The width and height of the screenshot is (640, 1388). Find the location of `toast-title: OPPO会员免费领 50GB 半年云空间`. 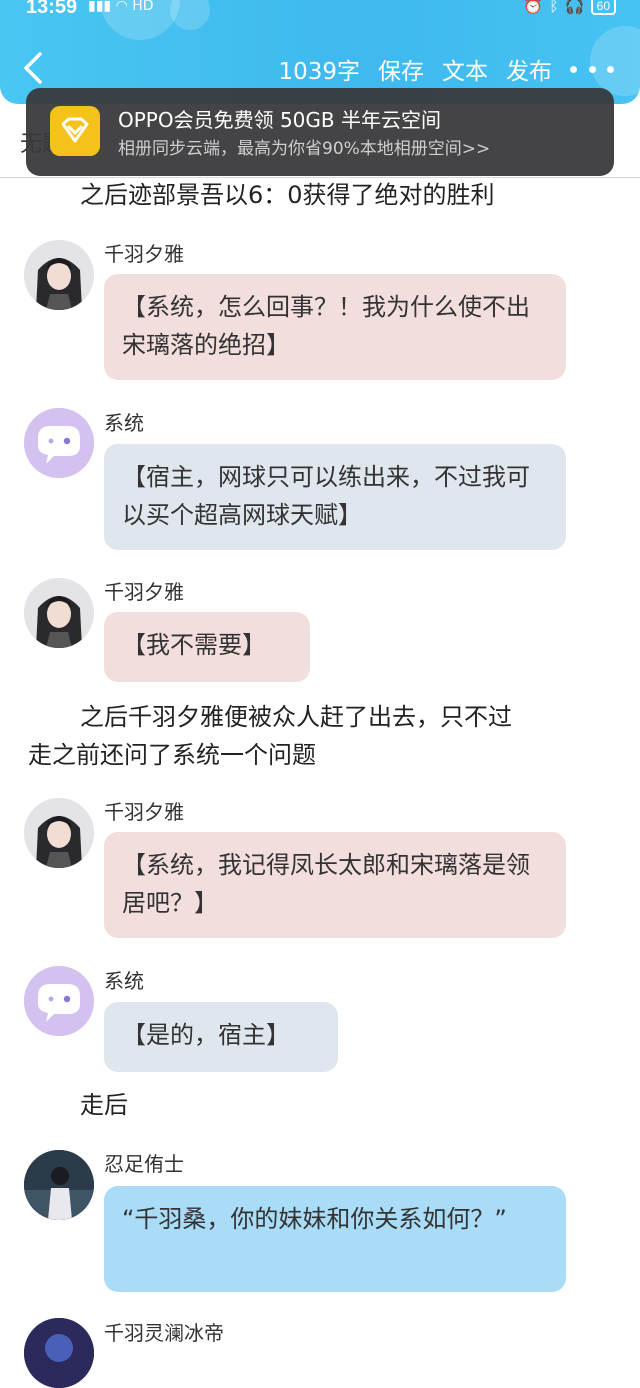

toast-title: OPPO会员免费领 50GB 半年云空间 is located at coordinates (279, 120).